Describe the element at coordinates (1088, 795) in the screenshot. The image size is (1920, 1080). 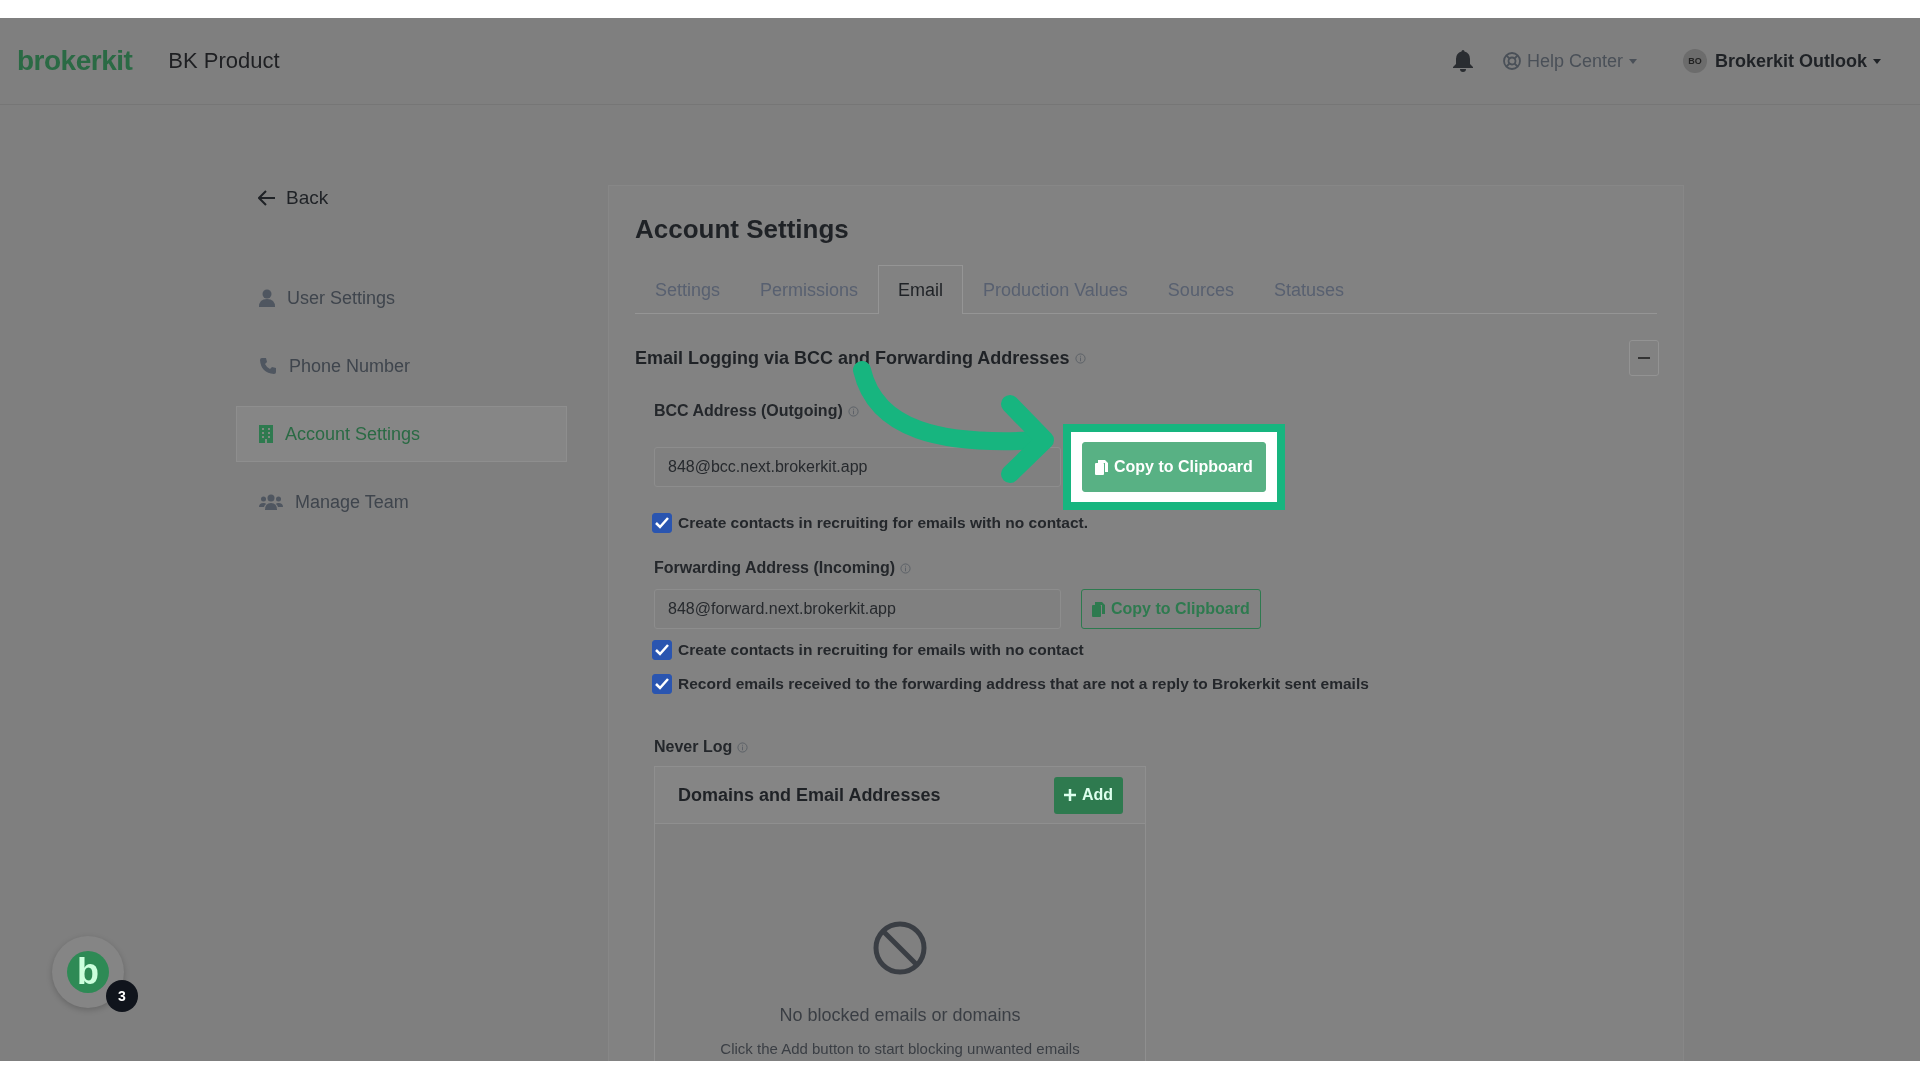
I see `add-button: Add` at that location.